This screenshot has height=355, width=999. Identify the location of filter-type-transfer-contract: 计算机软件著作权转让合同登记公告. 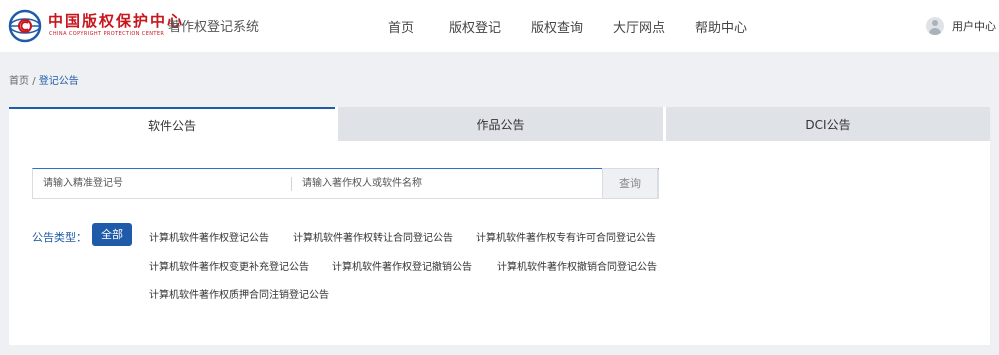
(373, 236).